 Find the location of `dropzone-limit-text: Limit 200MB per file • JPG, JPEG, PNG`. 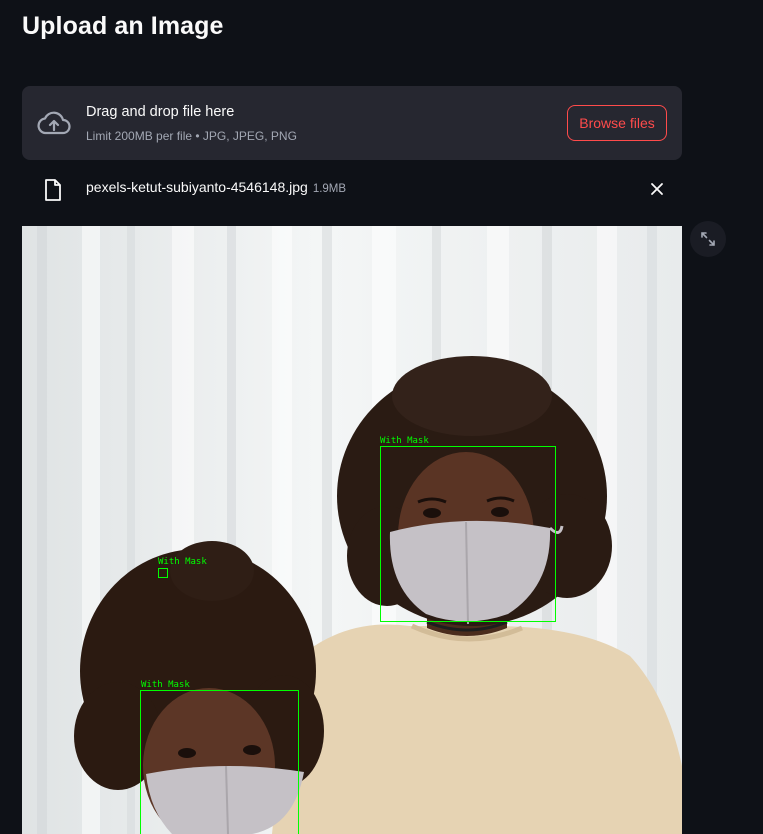

dropzone-limit-text: Limit 200MB per file • JPG, JPEG, PNG is located at coordinates (191, 136).